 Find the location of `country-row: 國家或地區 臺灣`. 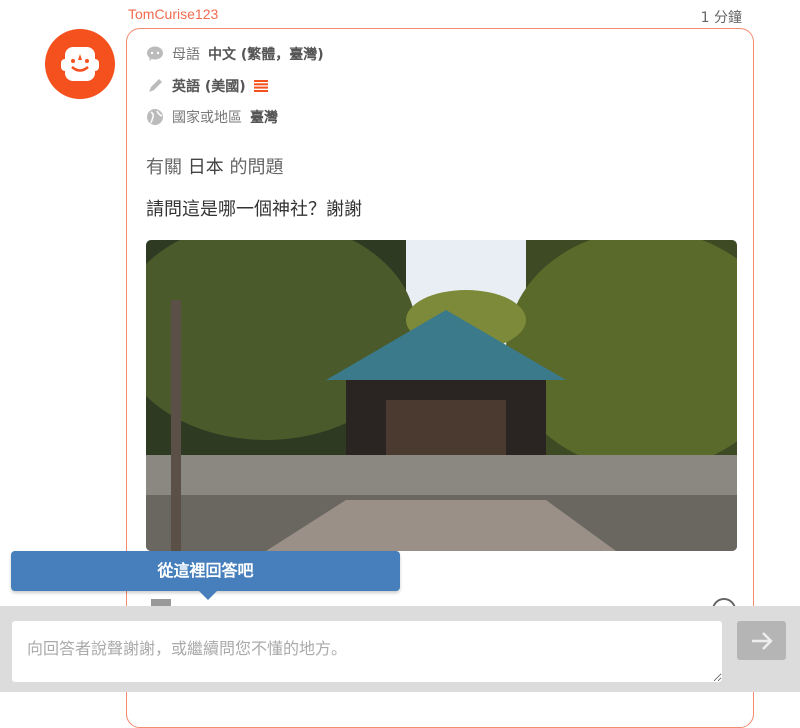

country-row: 國家或地區 臺灣 is located at coordinates (212, 117).